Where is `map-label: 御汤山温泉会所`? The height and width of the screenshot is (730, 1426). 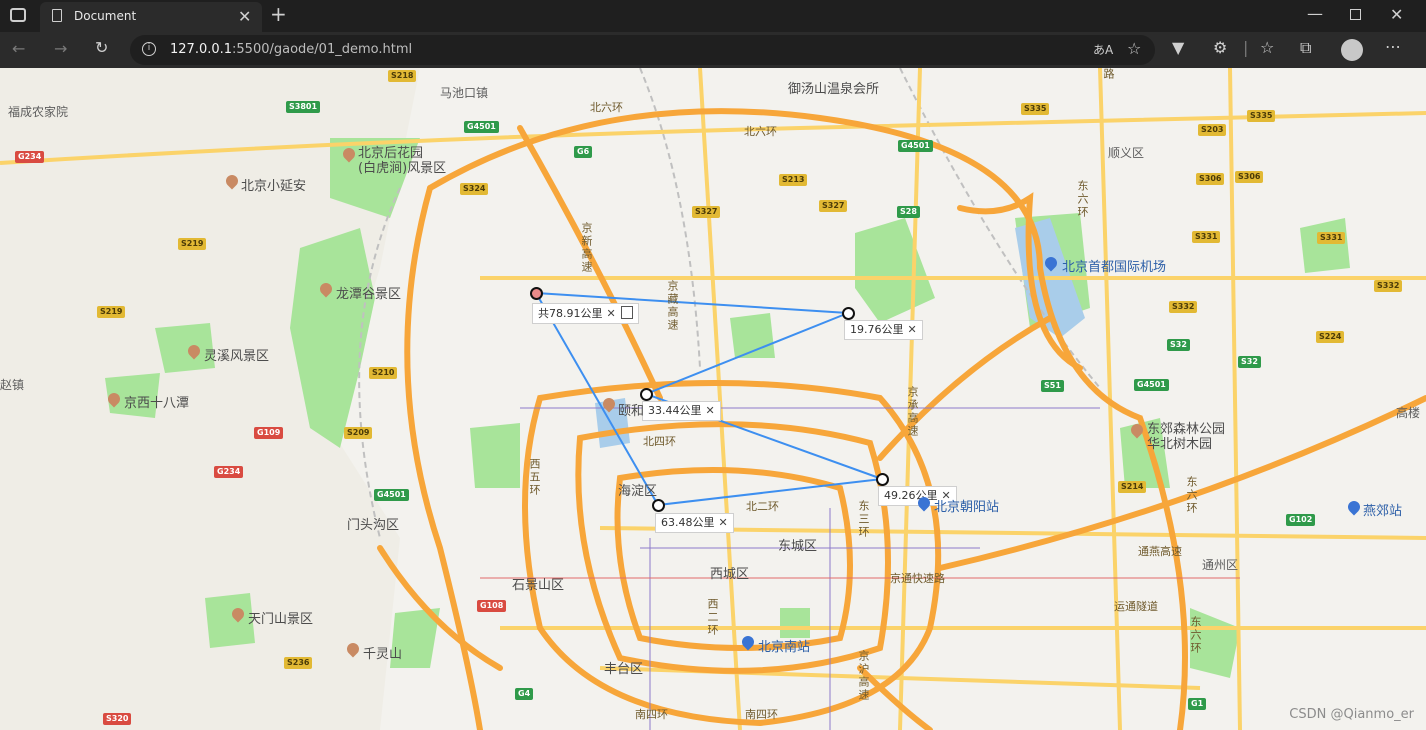
map-label: 御汤山温泉会所 is located at coordinates (834, 89).